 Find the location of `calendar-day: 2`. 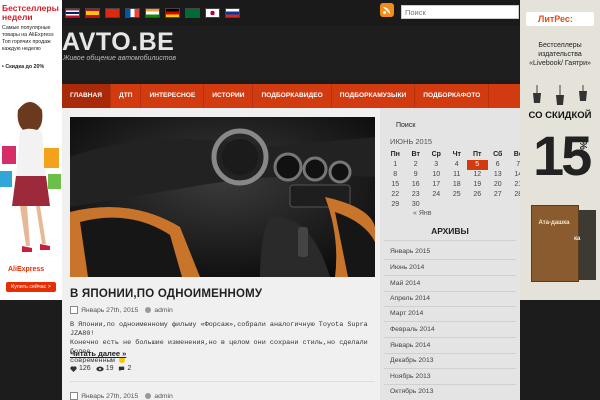

calendar-day: 2 is located at coordinates (415, 164).